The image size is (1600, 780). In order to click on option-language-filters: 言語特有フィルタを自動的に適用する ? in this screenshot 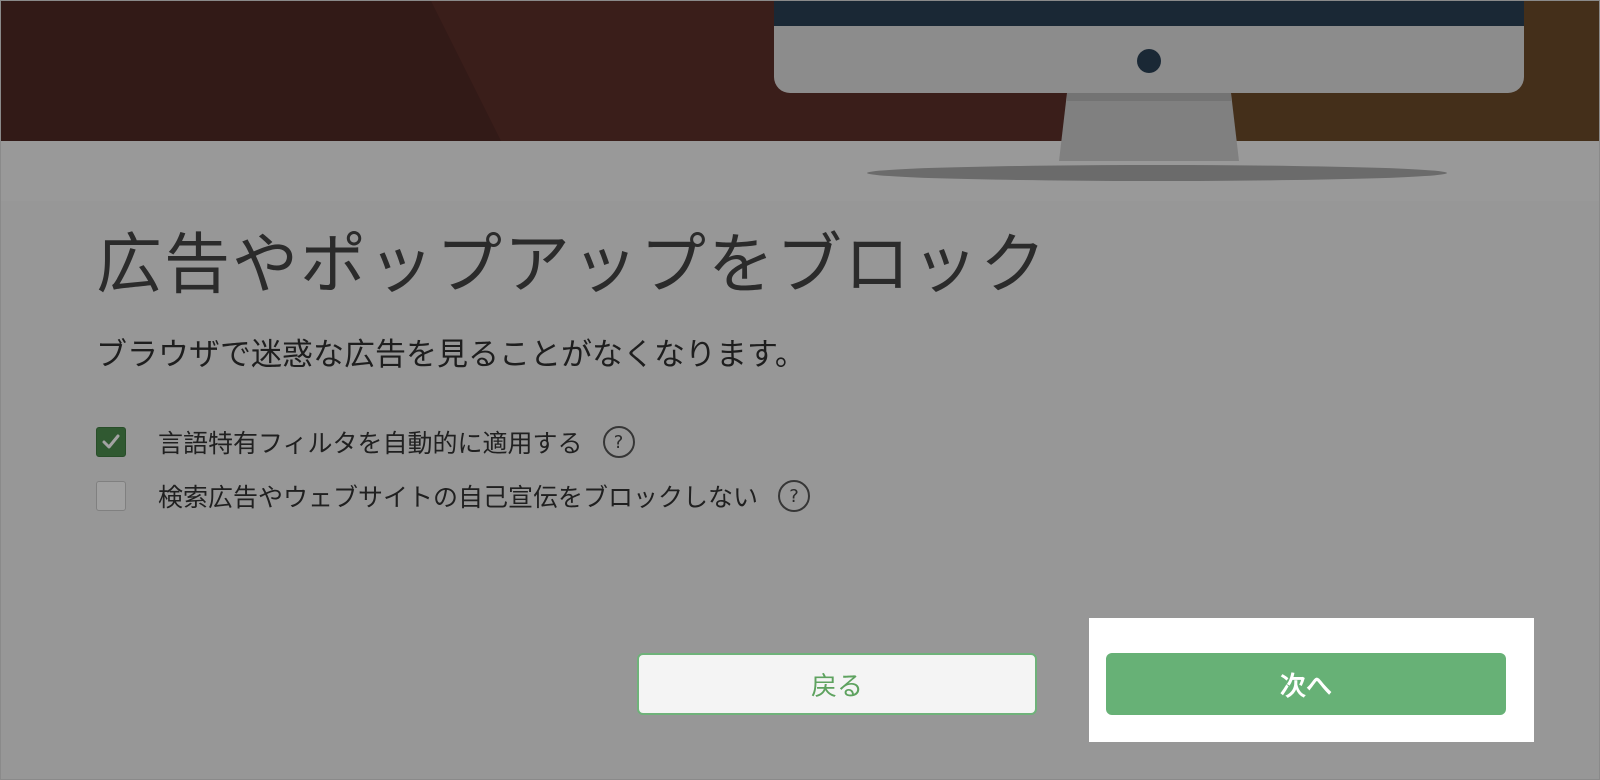, I will do `click(365, 442)`.